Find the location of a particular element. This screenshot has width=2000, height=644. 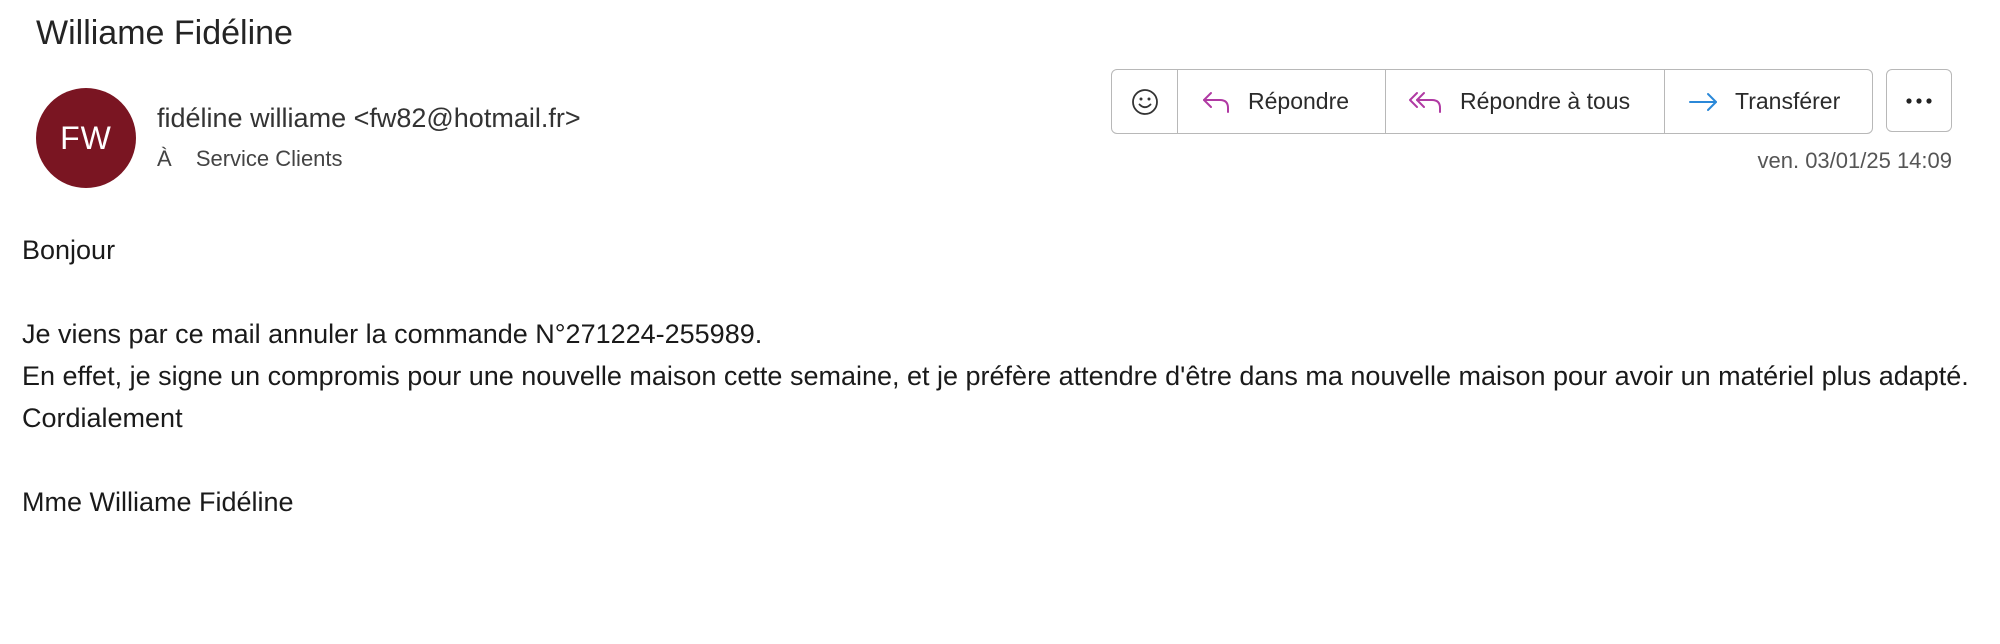

ellipsis-icon is located at coordinates (1919, 100).